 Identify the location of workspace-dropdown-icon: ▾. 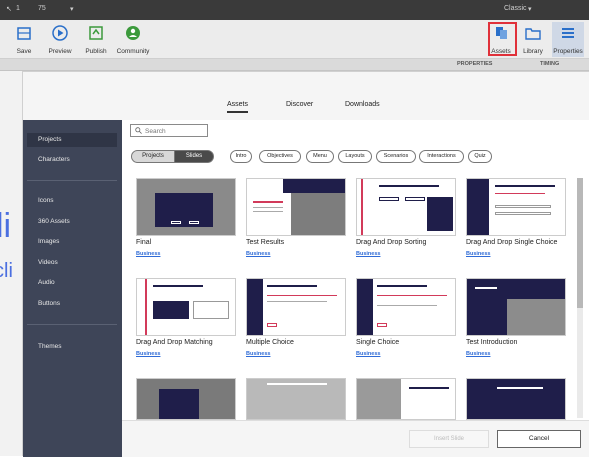
(530, 9).